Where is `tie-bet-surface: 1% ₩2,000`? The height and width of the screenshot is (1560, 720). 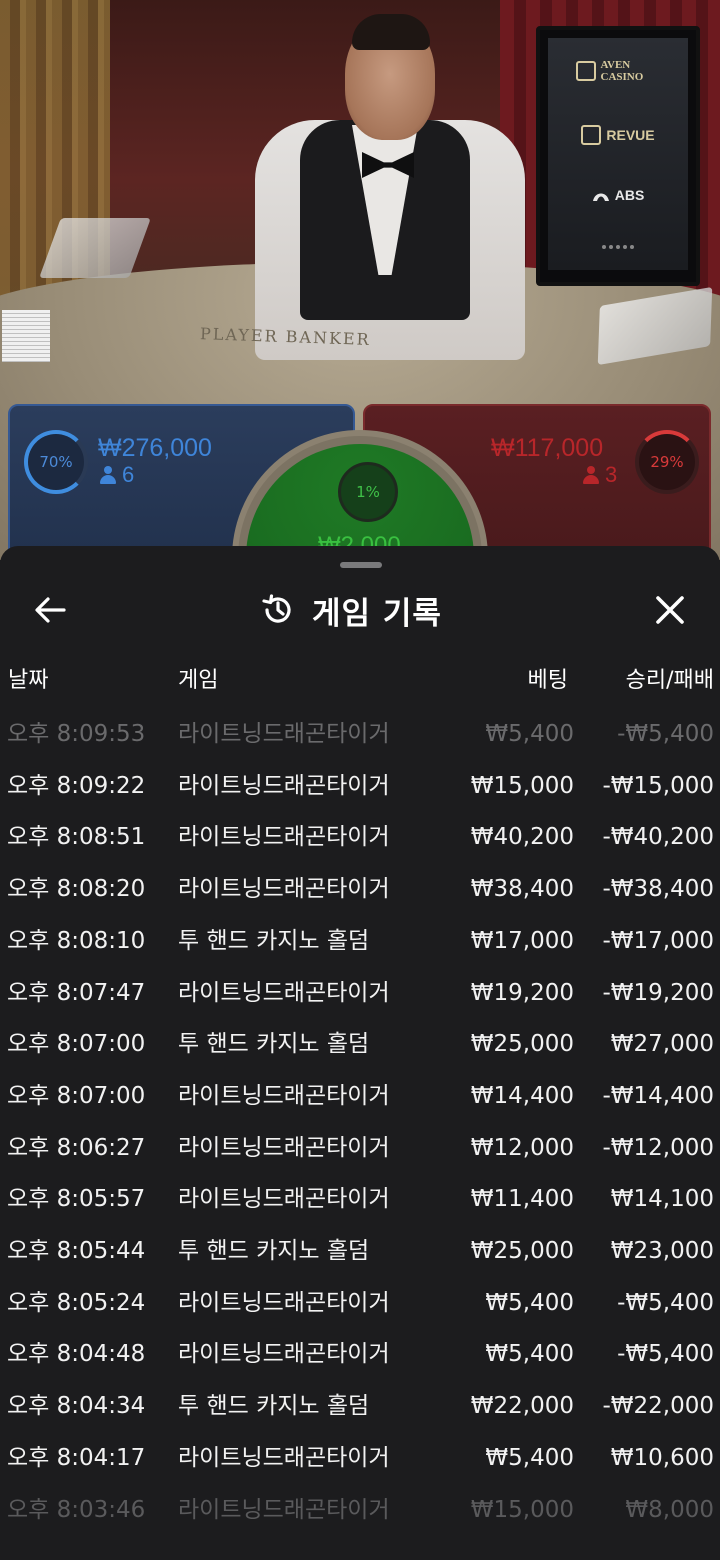
tie-bet-surface: 1% ₩2,000 is located at coordinates (360, 502).